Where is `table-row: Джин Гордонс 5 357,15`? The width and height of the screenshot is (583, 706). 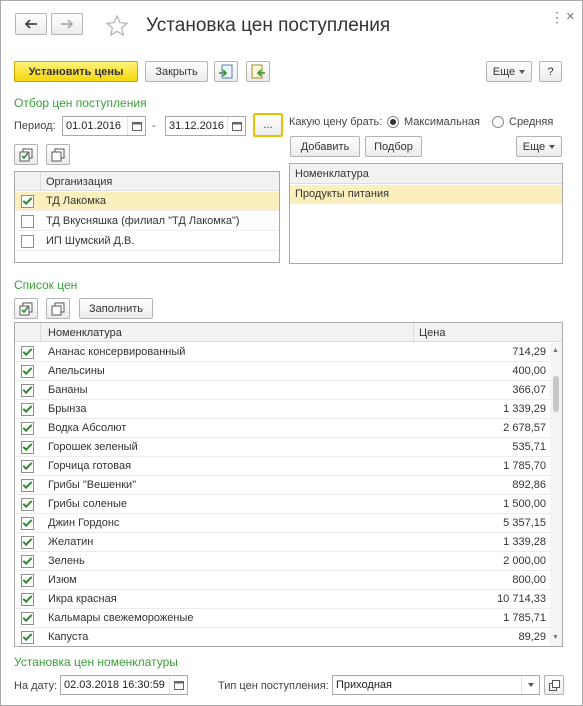 table-row: Джин Гордонс 5 357,15 is located at coordinates (282, 523).